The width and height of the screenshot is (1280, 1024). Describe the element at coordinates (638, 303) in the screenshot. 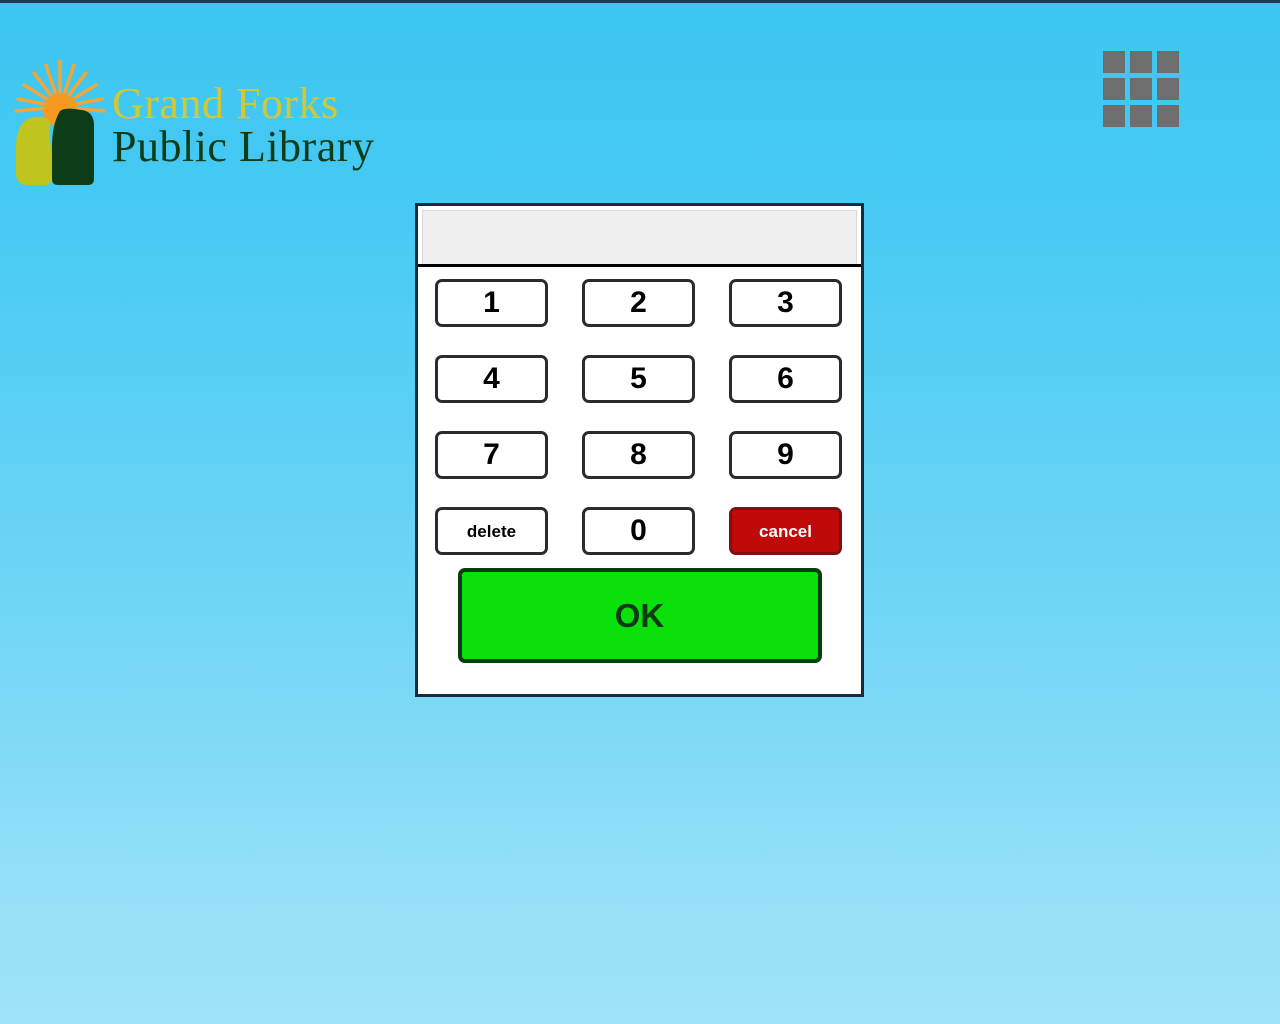

I see `key-2: 2` at that location.